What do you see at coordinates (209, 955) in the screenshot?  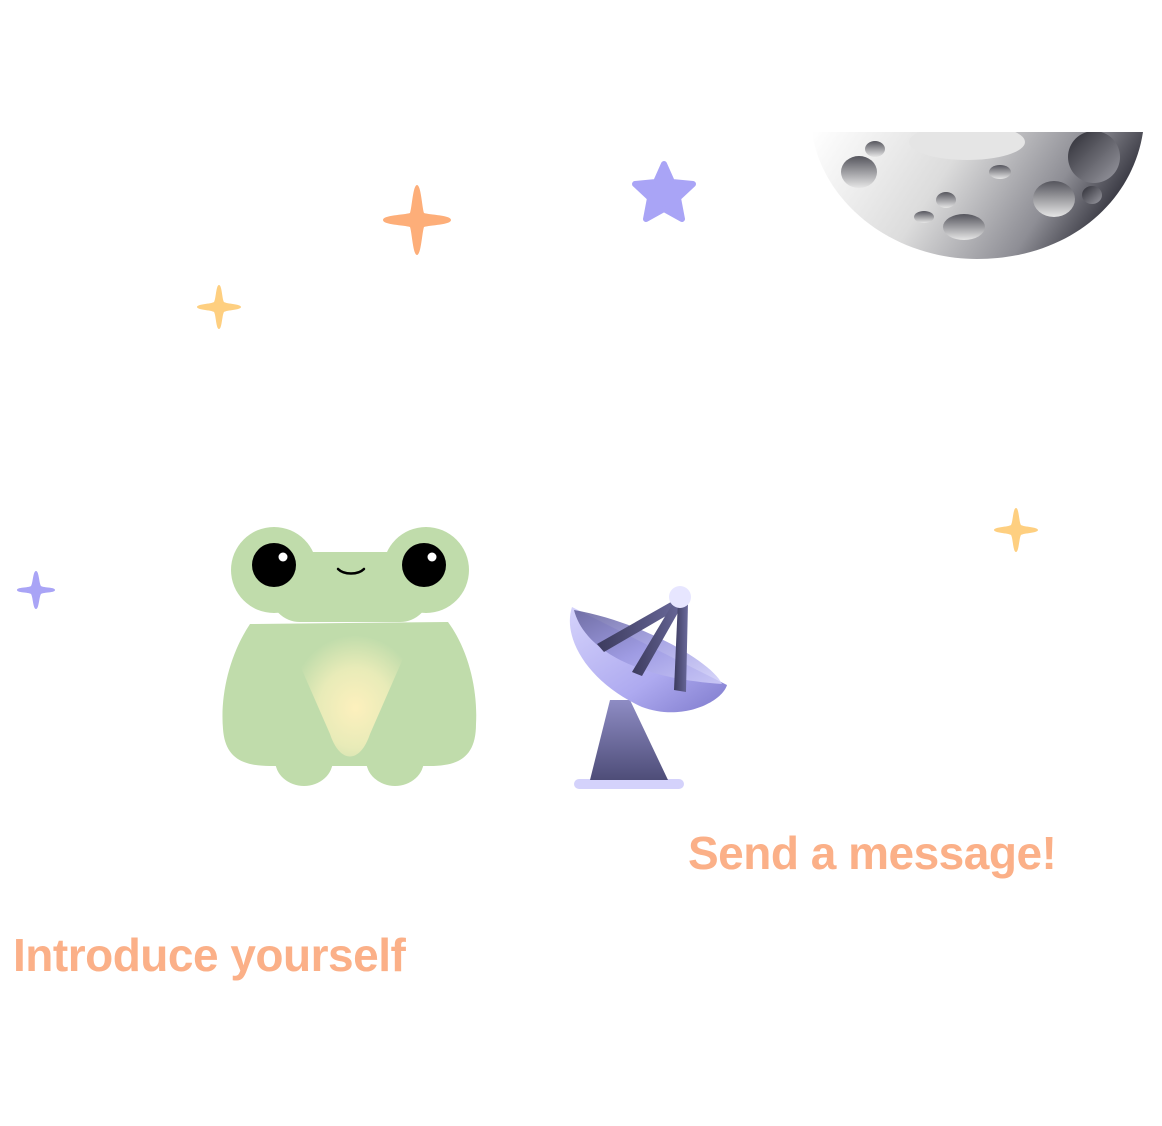 I see `introduce-yourself-link: Introduce yourself` at bounding box center [209, 955].